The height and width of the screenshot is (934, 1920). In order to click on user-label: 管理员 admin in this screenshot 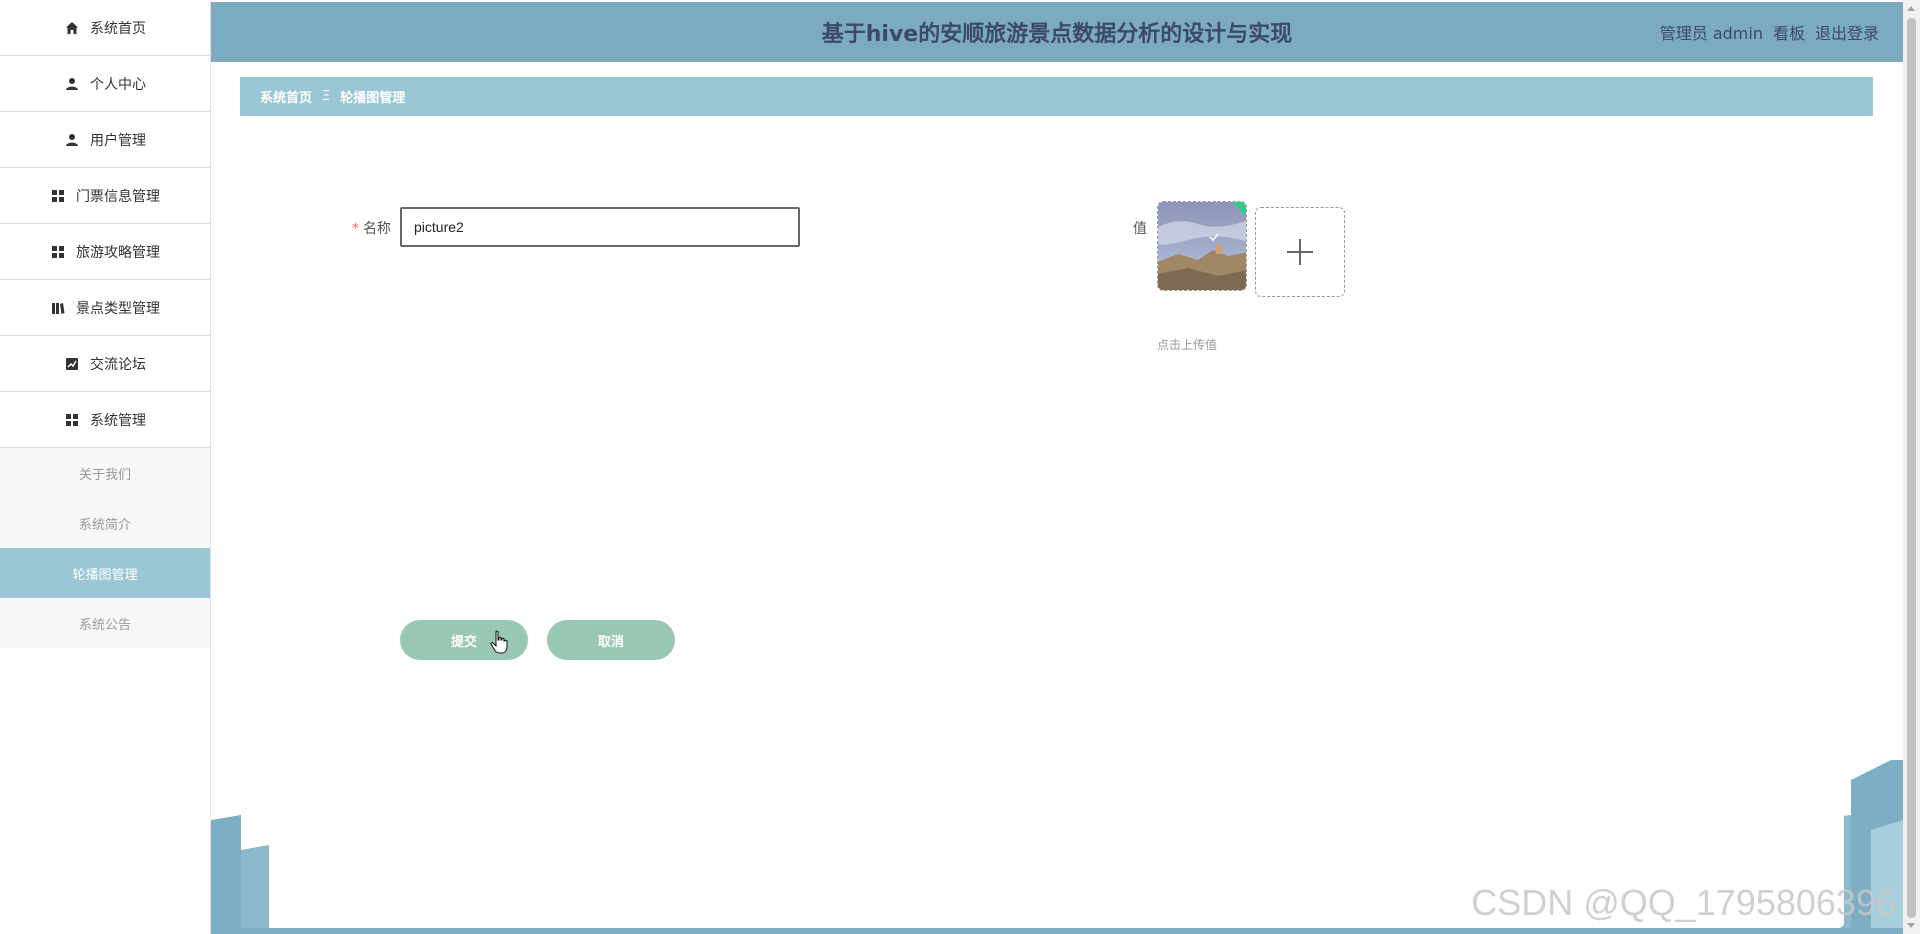, I will do `click(1711, 33)`.